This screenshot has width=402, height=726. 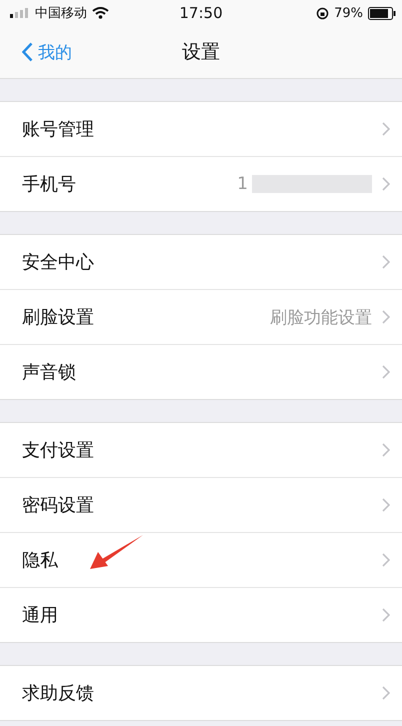 What do you see at coordinates (27, 52) in the screenshot?
I see `back-chevron-icon` at bounding box center [27, 52].